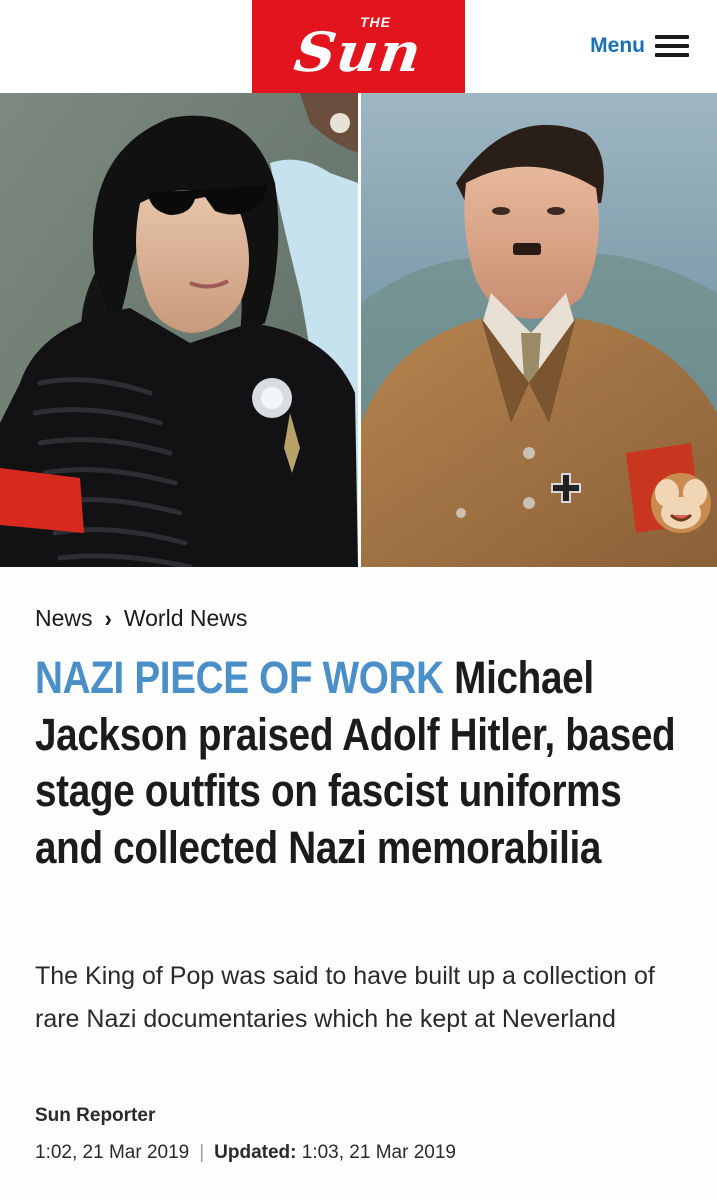  Describe the element at coordinates (617, 45) in the screenshot. I see `menu-label: Menu` at that location.